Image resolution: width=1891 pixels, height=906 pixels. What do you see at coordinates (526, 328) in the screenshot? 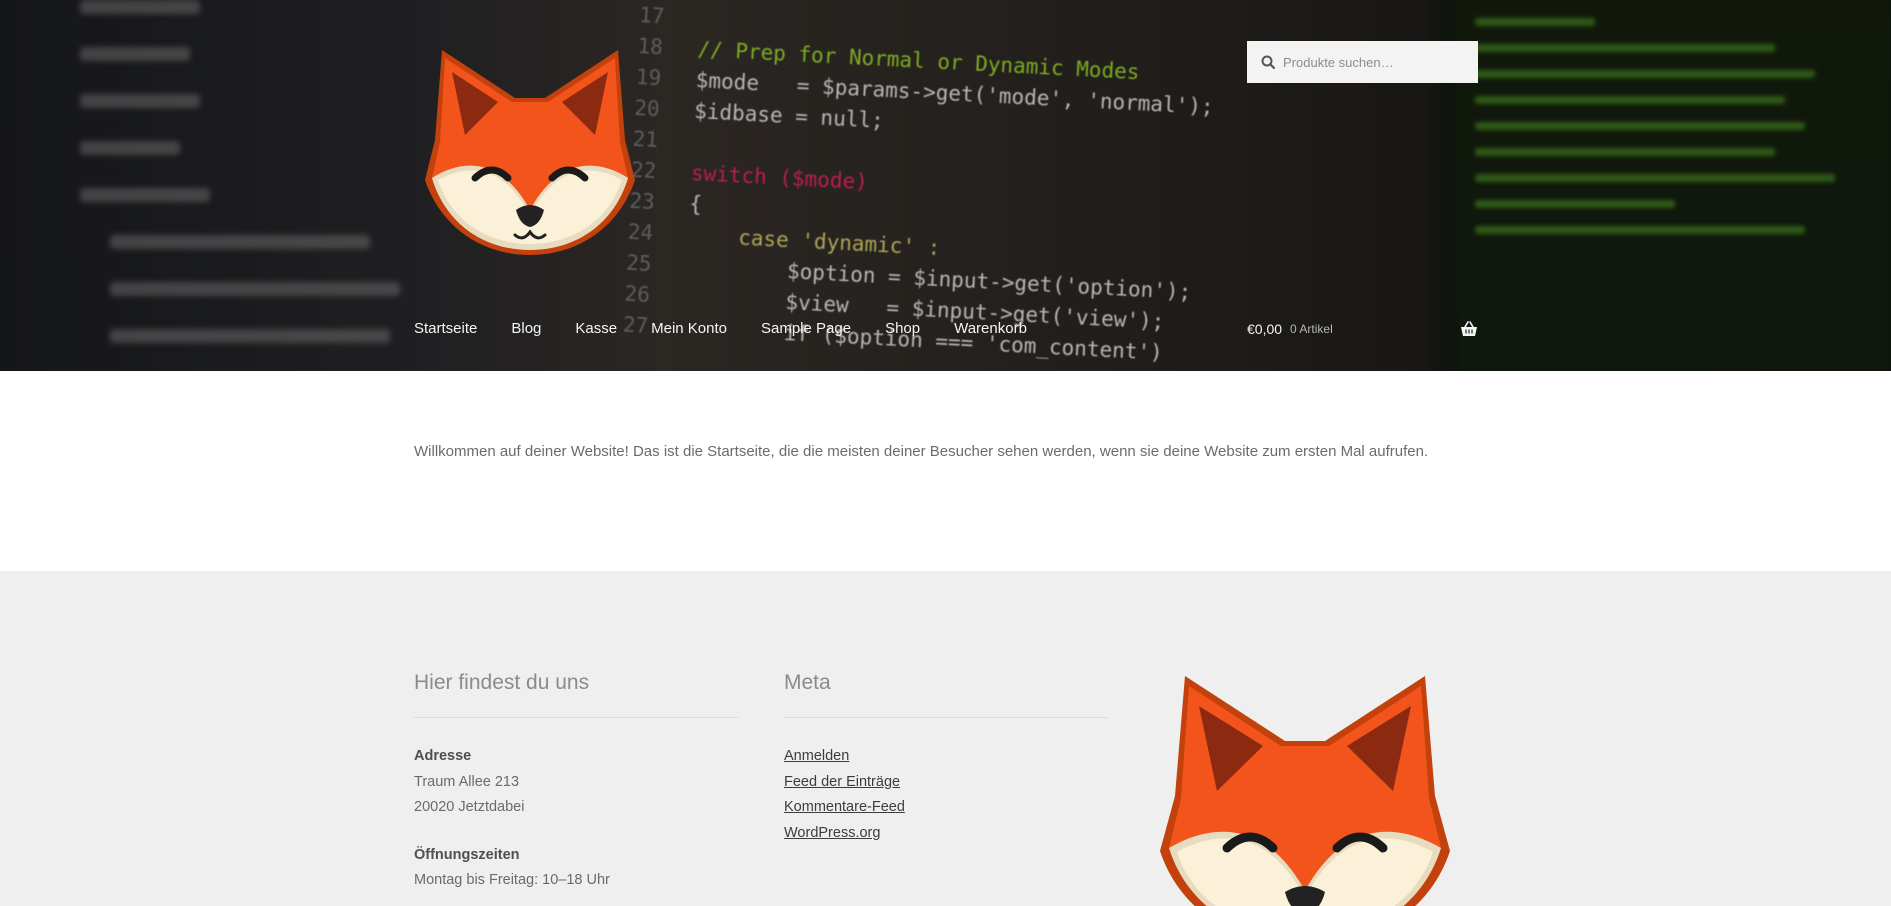
I see `nav-item-blog: Blog` at bounding box center [526, 328].